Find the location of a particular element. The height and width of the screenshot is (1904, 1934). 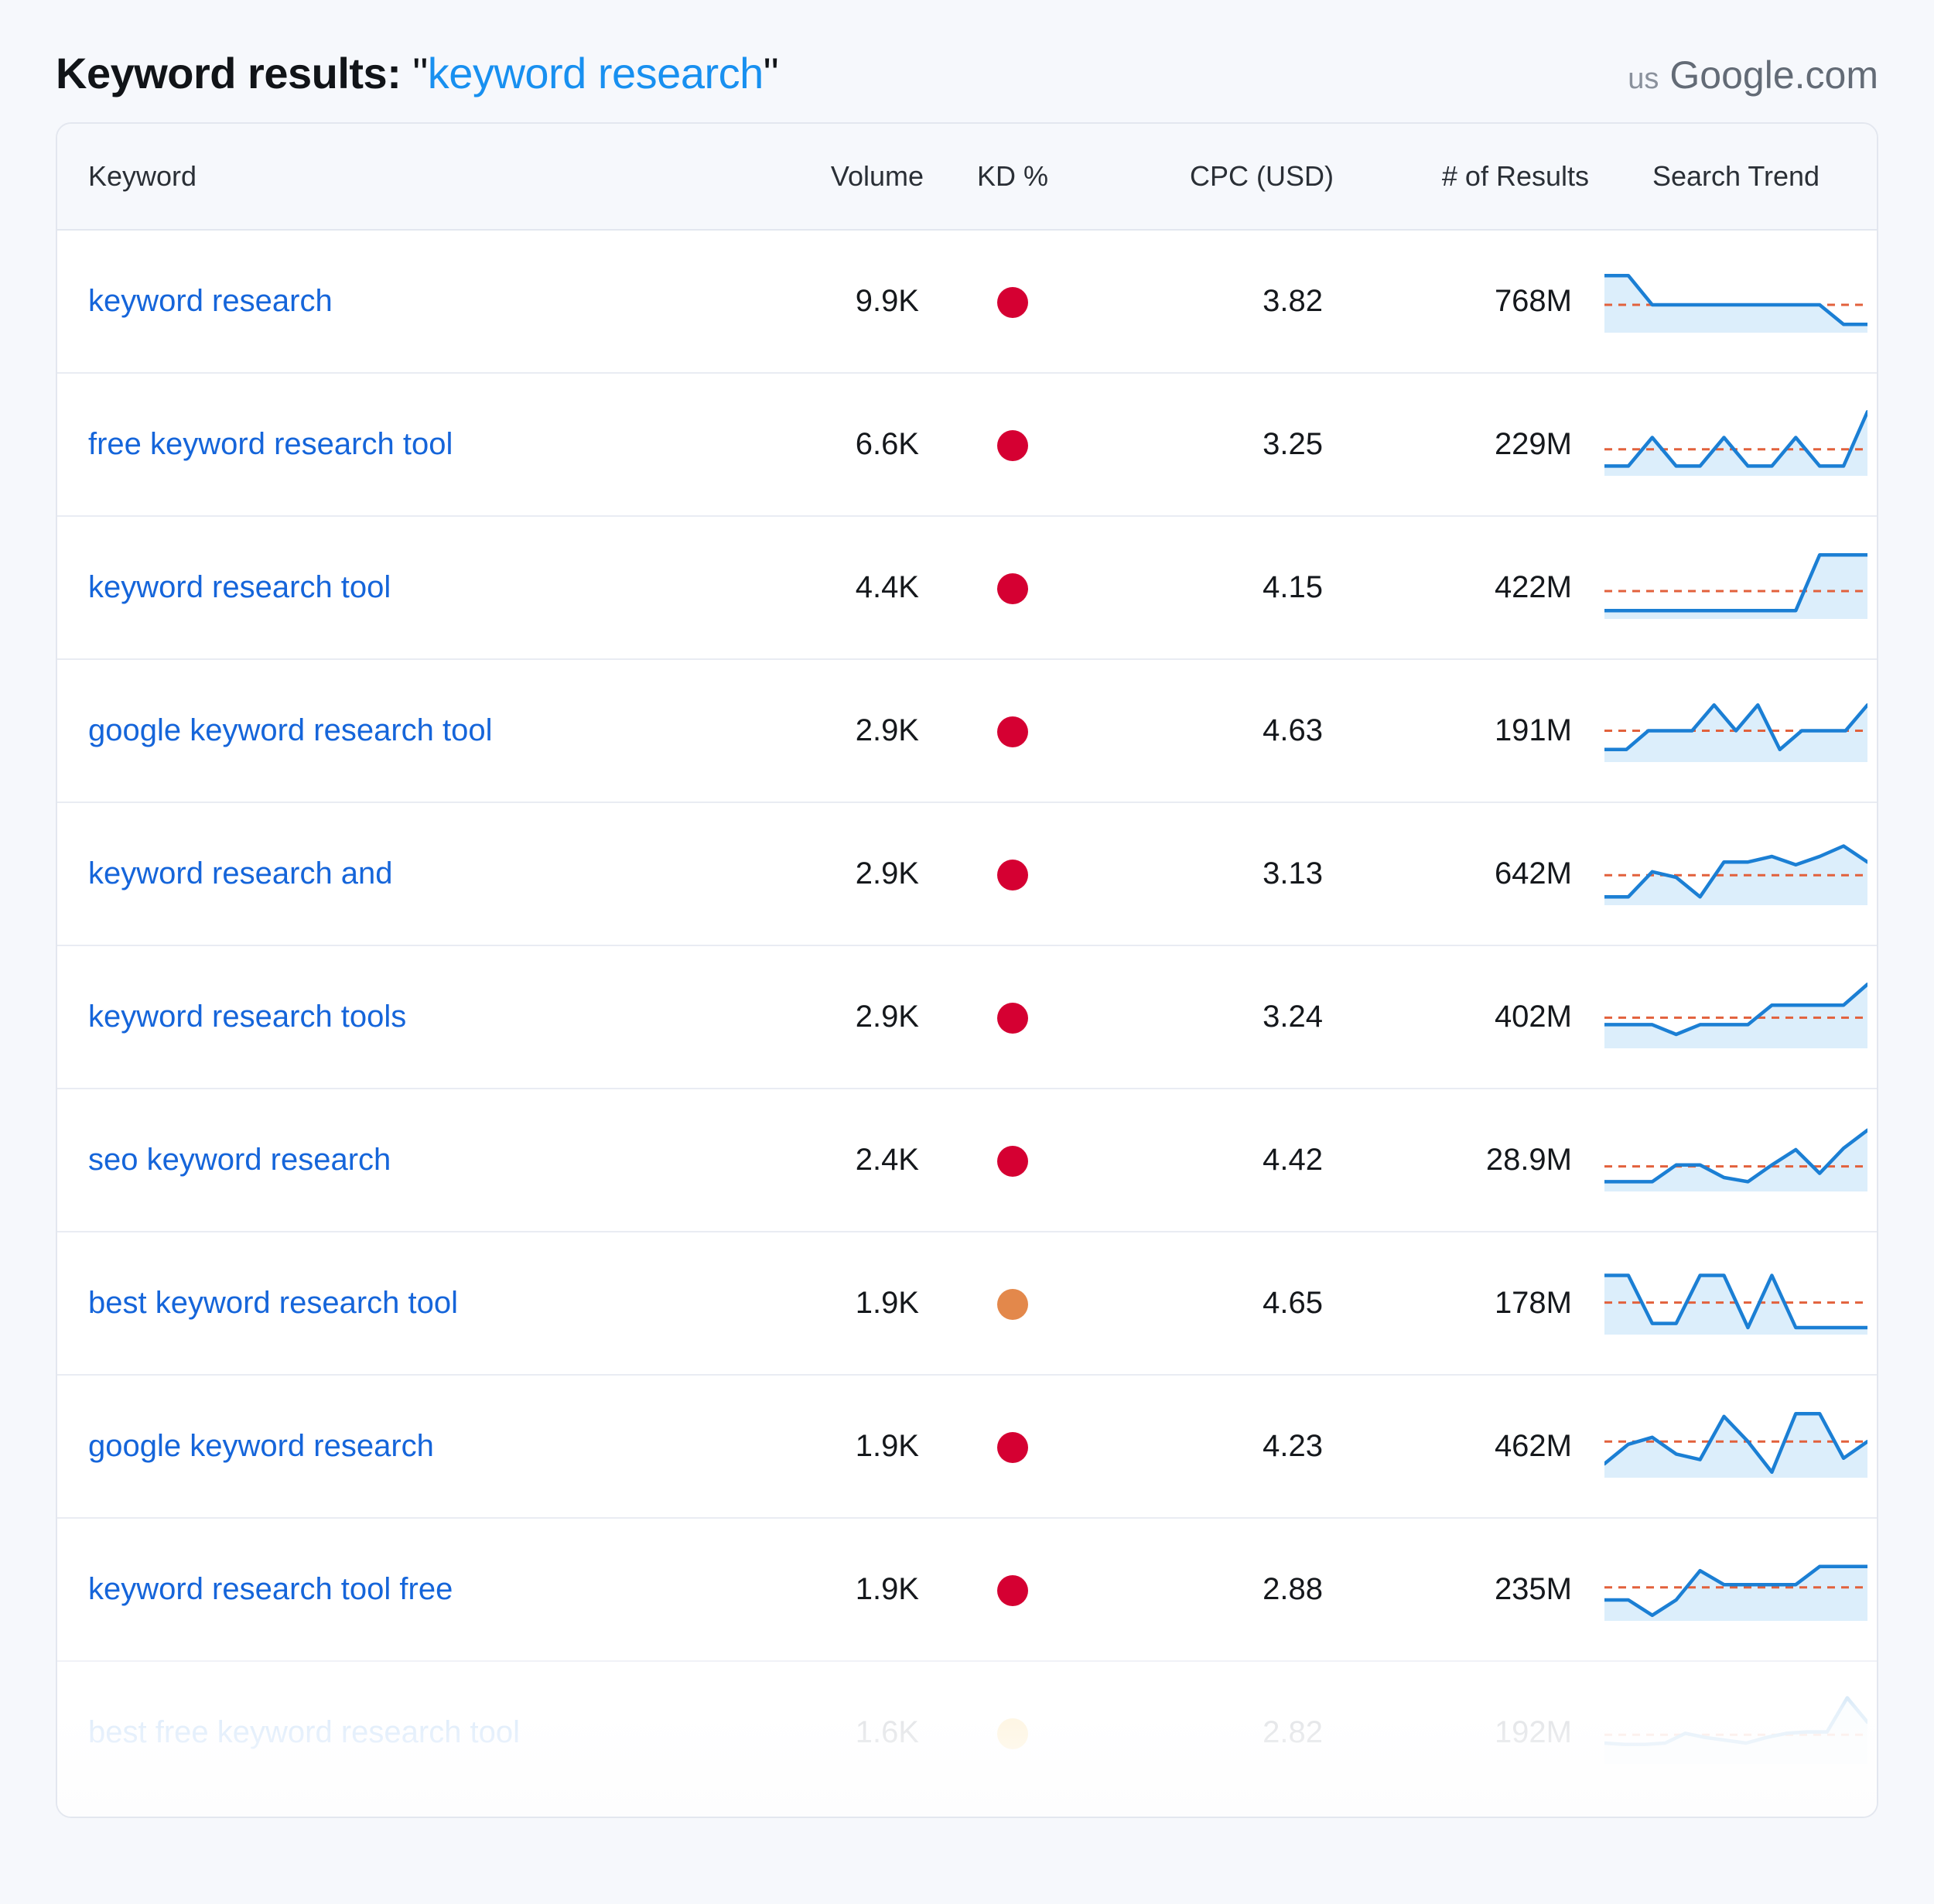

cell-volume: 6.6K is located at coordinates (831, 445).